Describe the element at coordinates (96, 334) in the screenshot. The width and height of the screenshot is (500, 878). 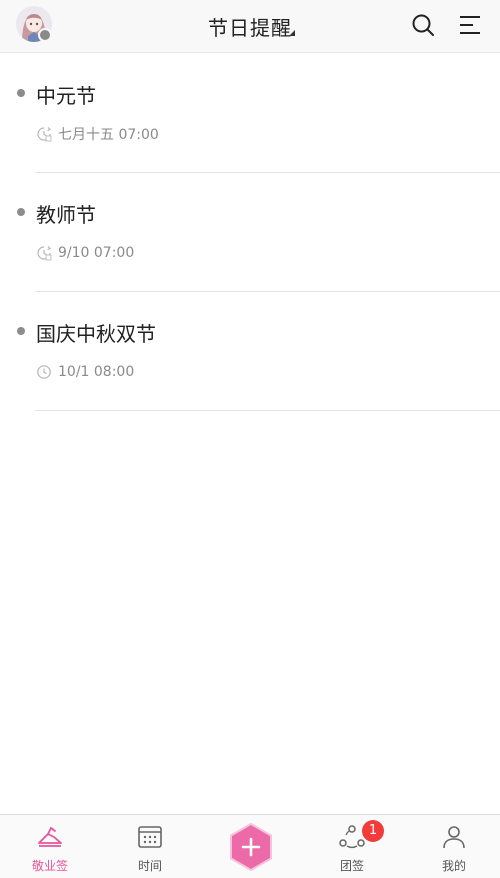
I see `reminder-title: 国庆中秋双节` at that location.